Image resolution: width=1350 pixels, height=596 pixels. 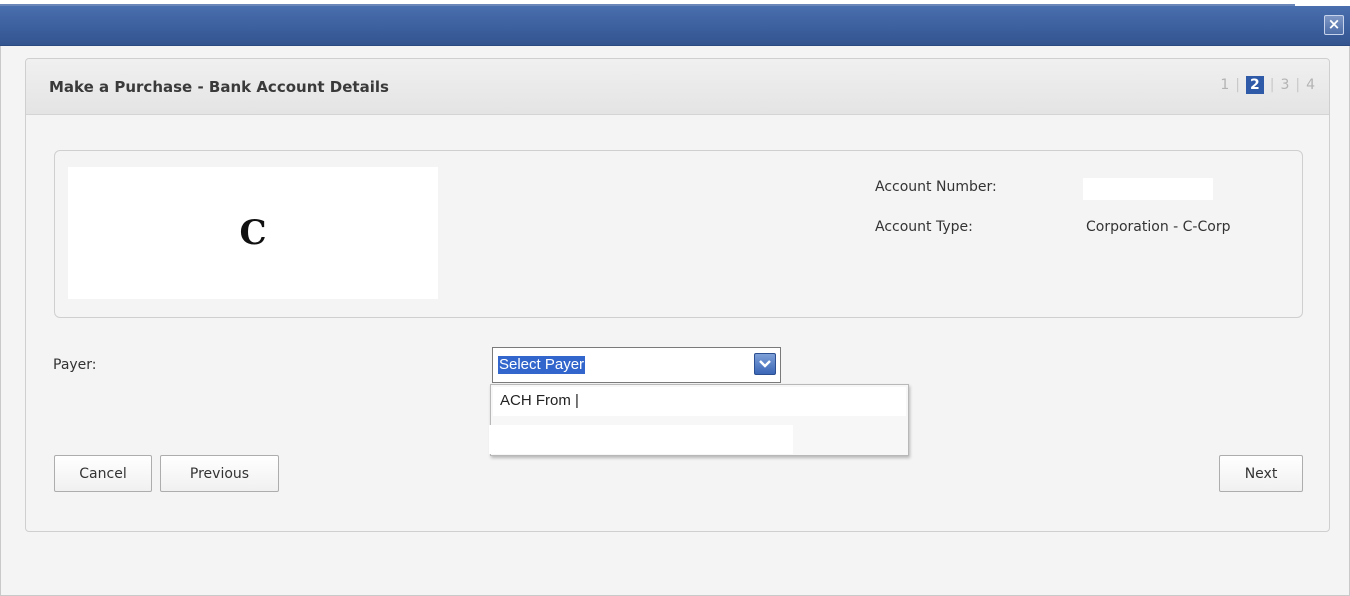 What do you see at coordinates (675, 26) in the screenshot?
I see `dialog-titlebar: ×` at bounding box center [675, 26].